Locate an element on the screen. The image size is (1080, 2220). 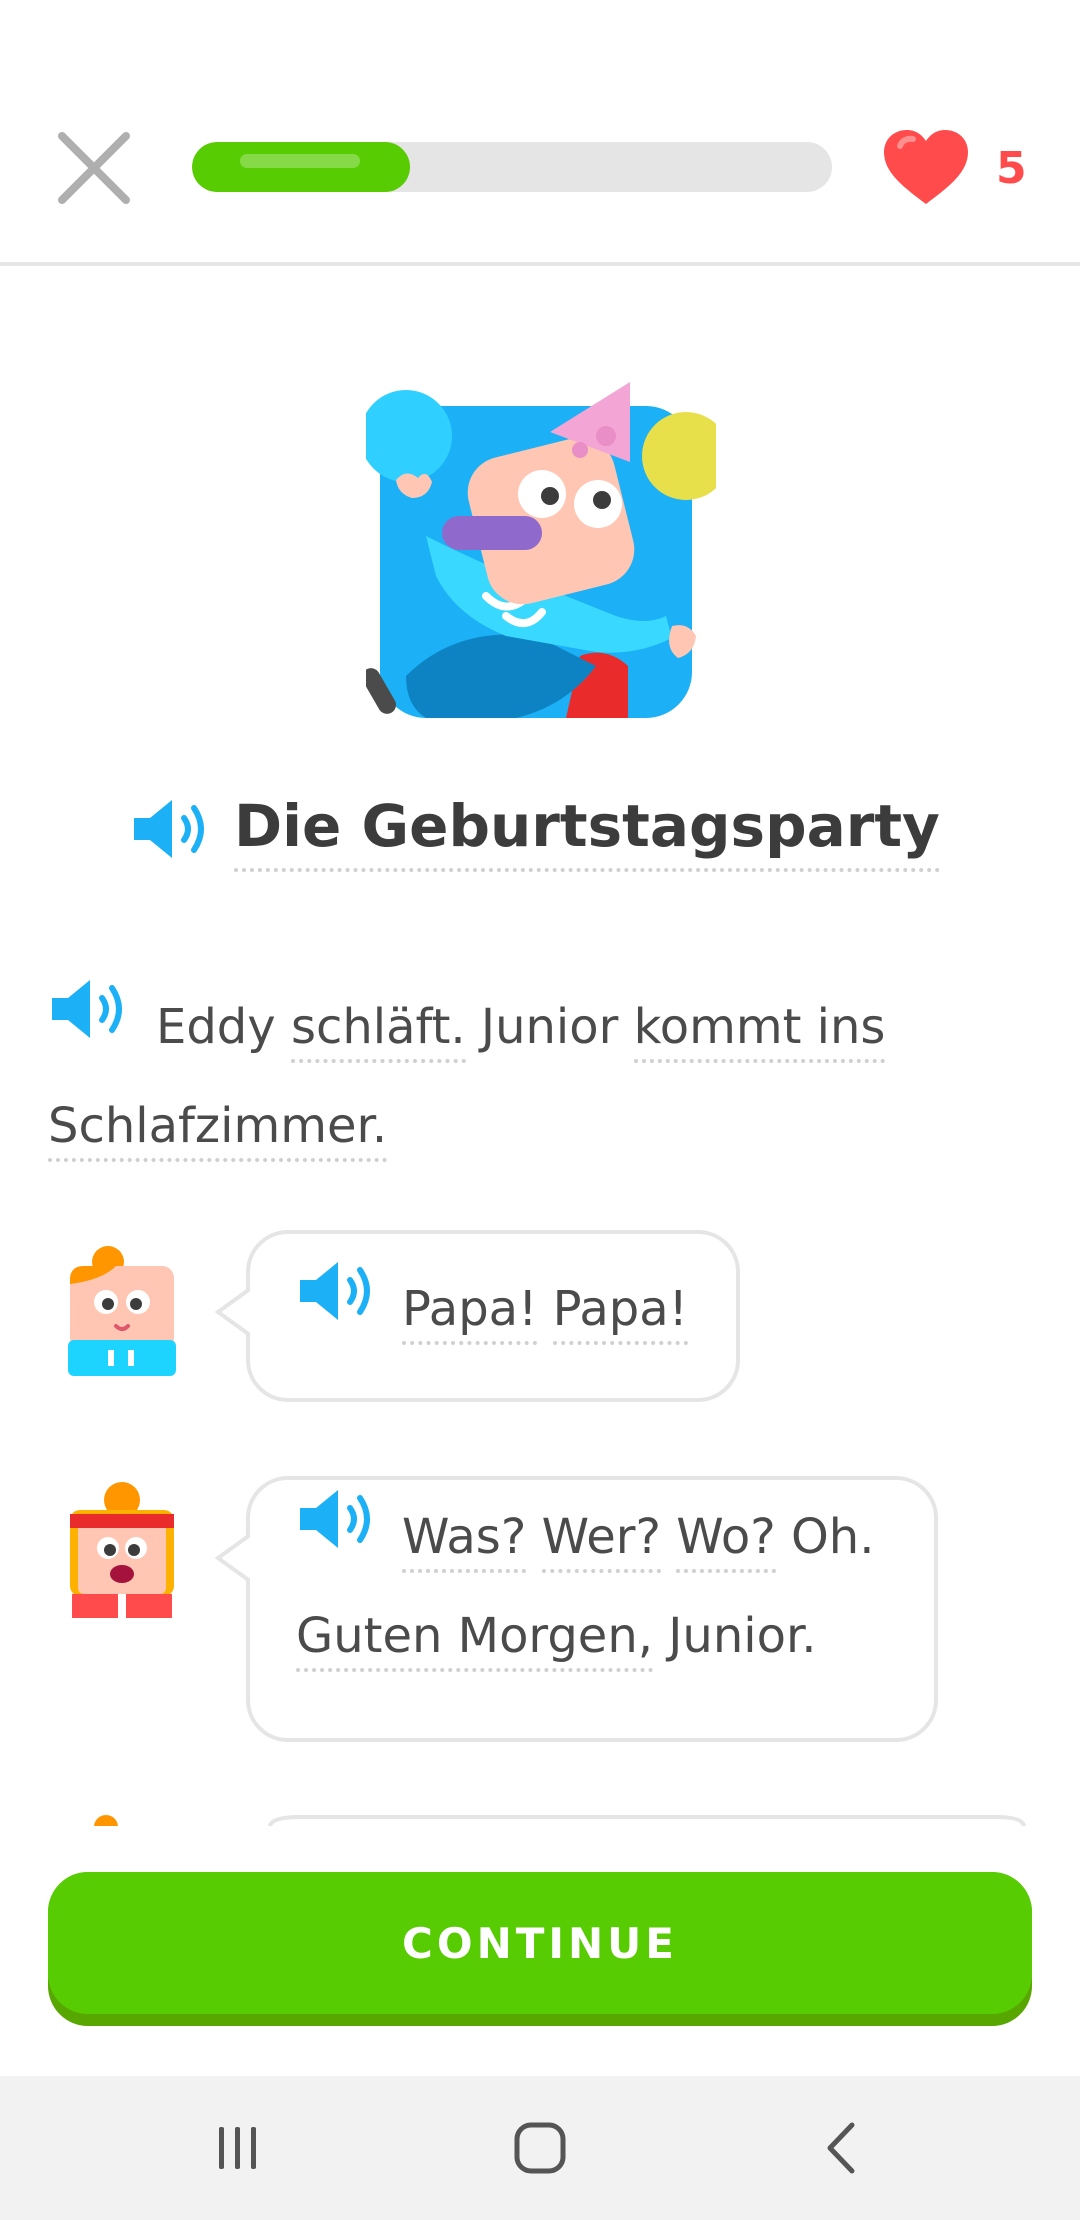
hearts-counter: 5 is located at coordinates (953, 168).